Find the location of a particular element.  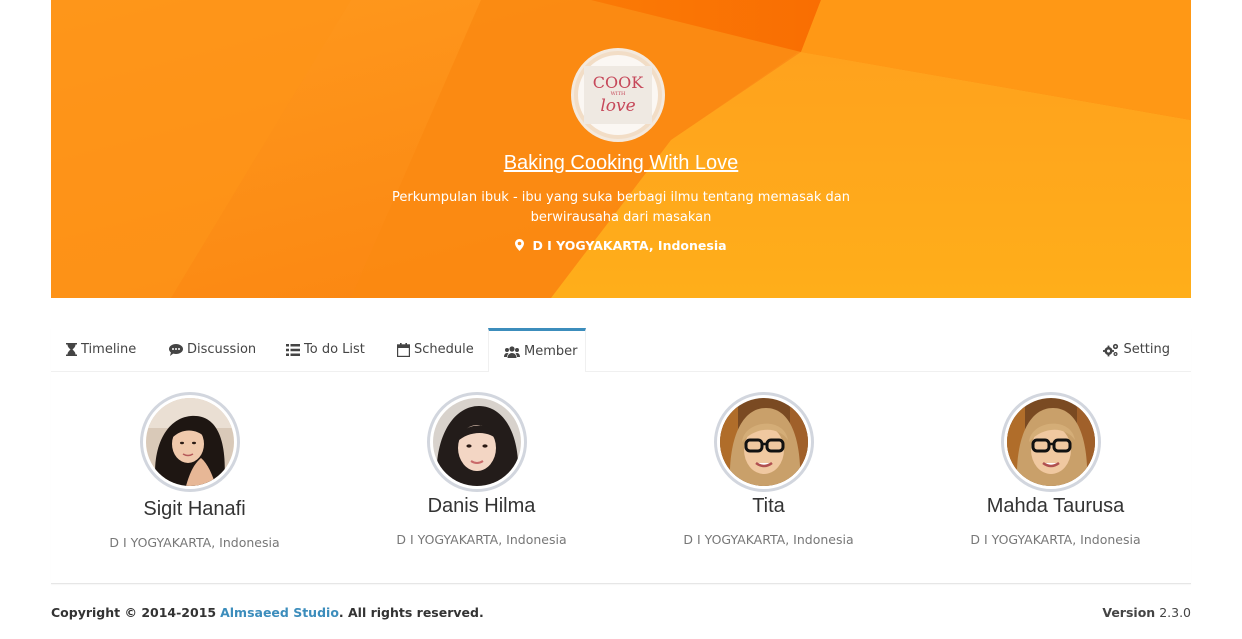

list-icon is located at coordinates (293, 349).